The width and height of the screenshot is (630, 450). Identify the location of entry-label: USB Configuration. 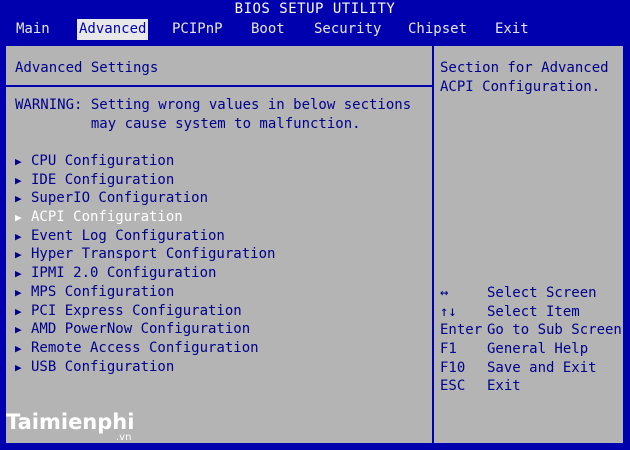
(103, 366).